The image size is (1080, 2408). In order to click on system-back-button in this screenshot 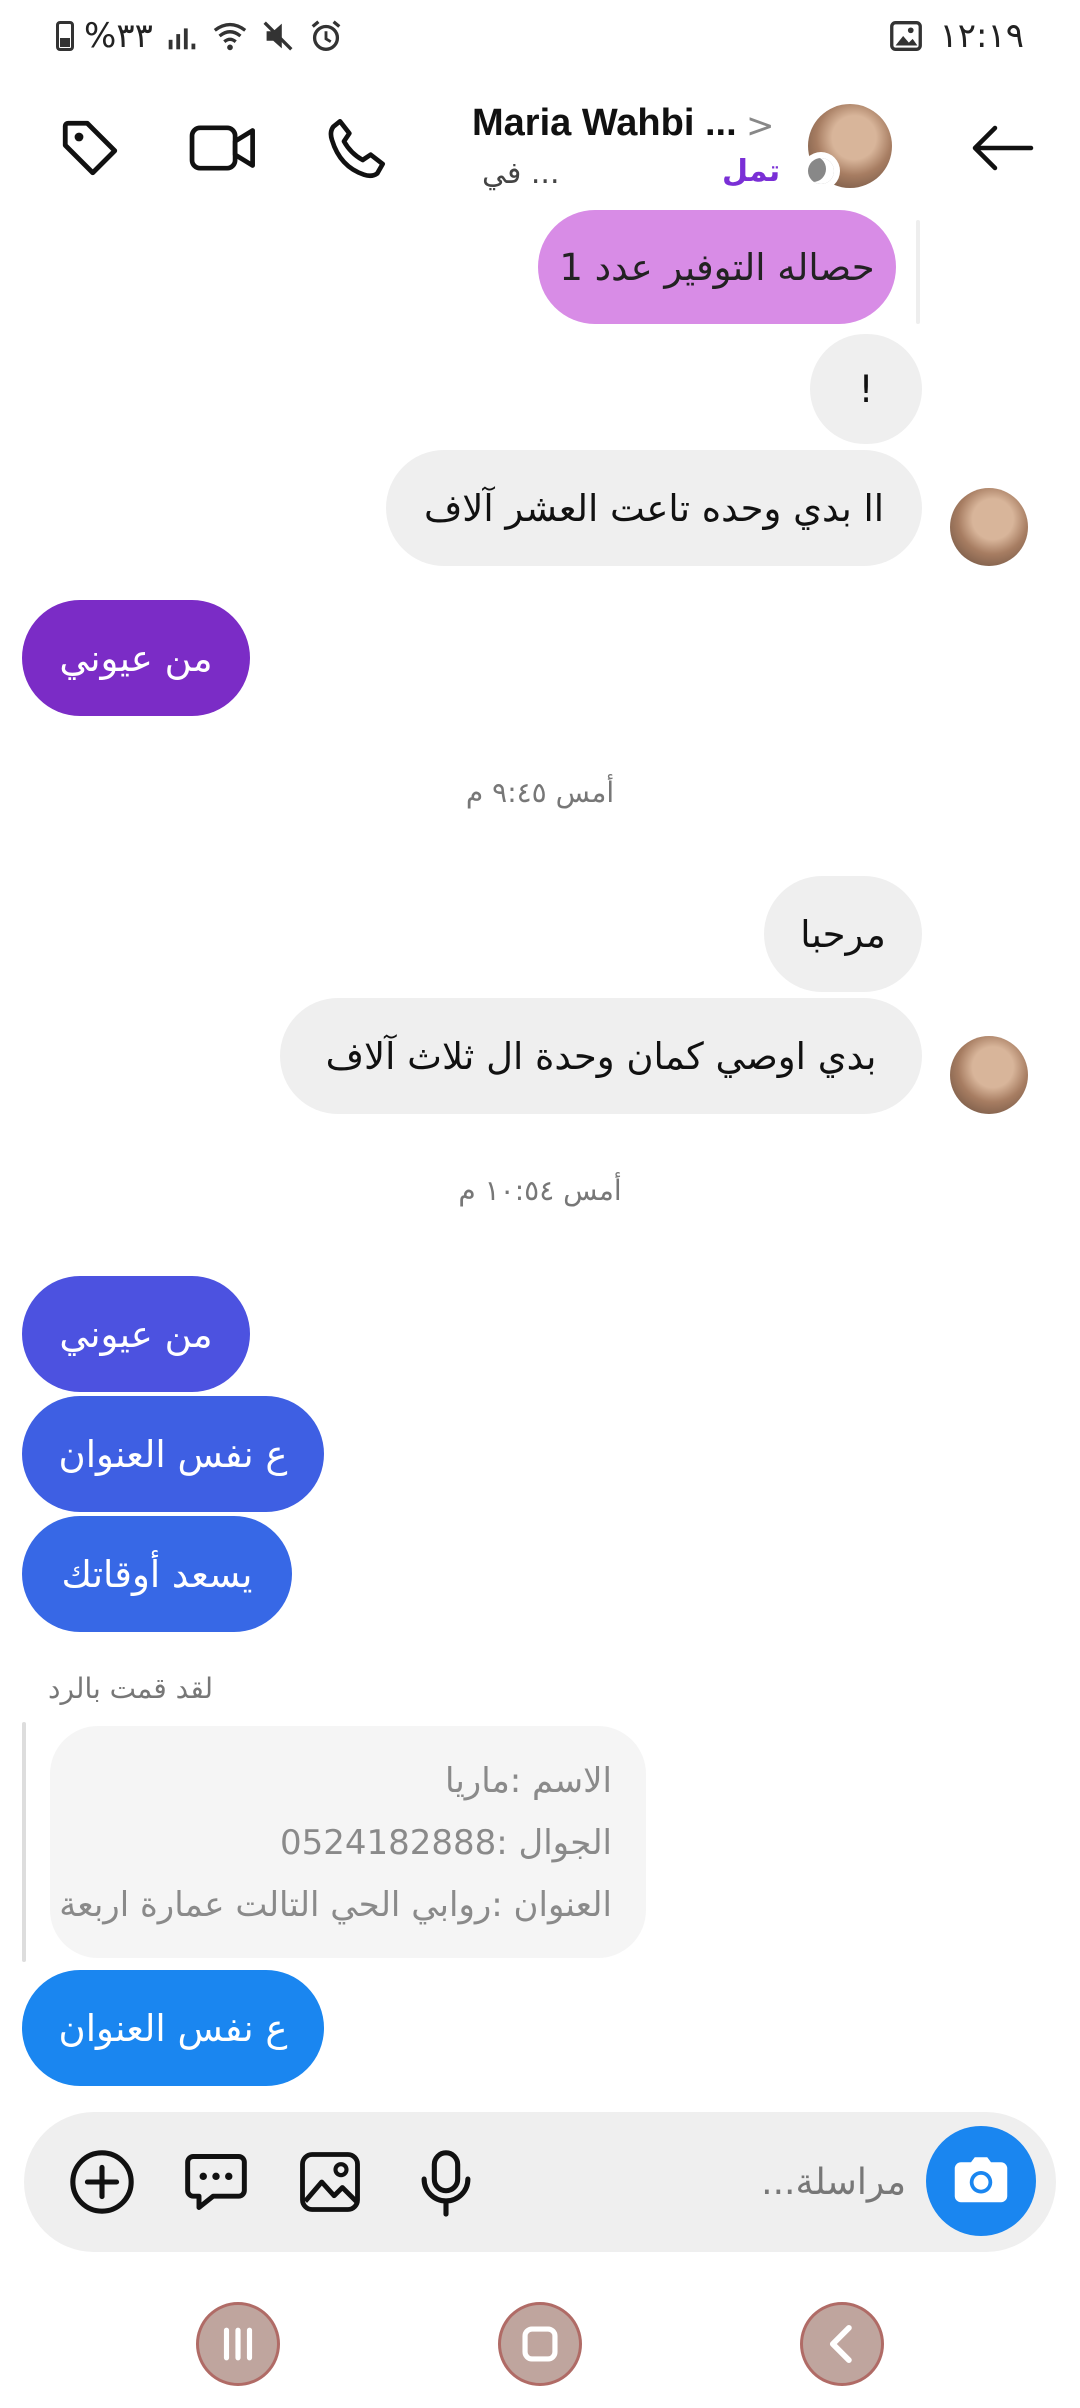, I will do `click(842, 2344)`.